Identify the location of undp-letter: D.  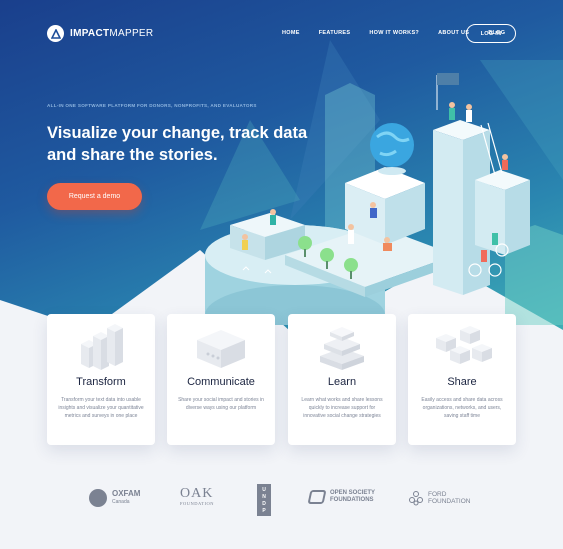
(264, 503).